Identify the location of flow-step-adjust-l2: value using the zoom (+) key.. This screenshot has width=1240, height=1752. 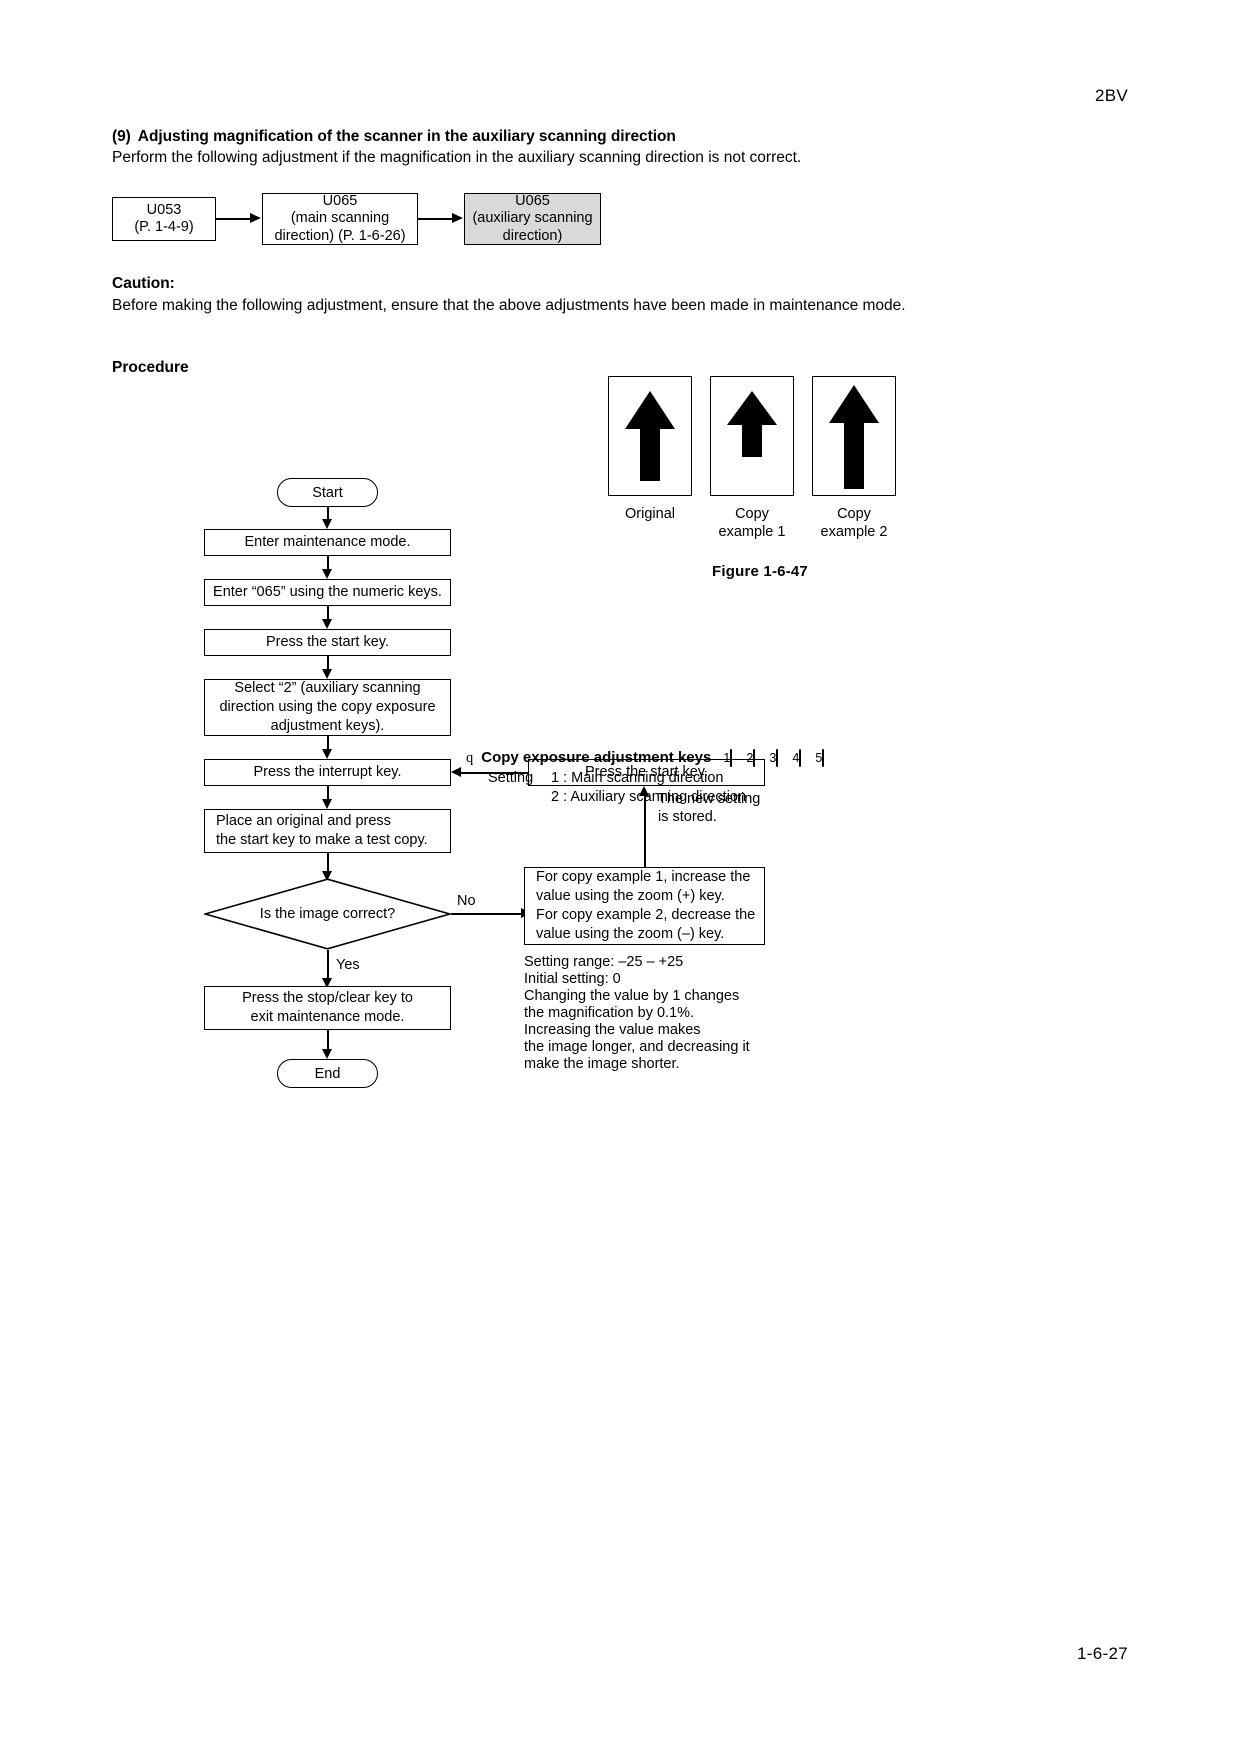
(630, 896).